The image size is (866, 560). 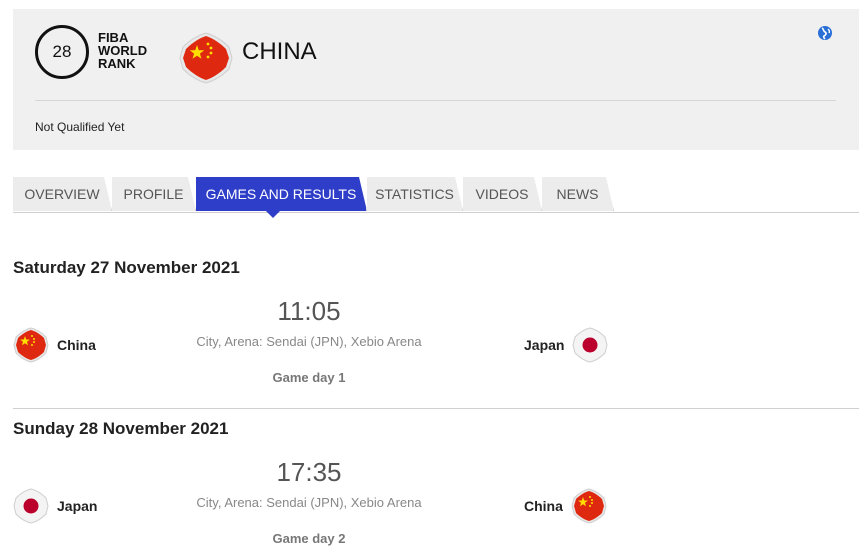 What do you see at coordinates (309, 377) in the screenshot?
I see `game-day: Game day 1` at bounding box center [309, 377].